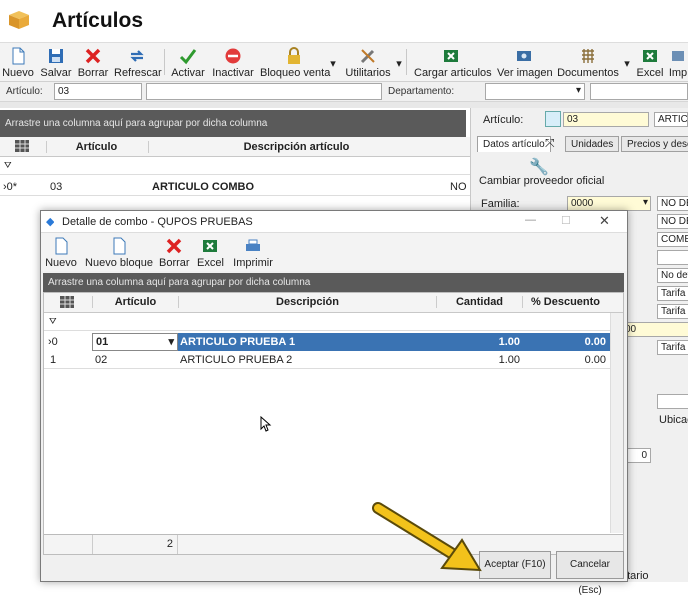  I want to click on deactivate-button: Inactivar, so click(233, 63).